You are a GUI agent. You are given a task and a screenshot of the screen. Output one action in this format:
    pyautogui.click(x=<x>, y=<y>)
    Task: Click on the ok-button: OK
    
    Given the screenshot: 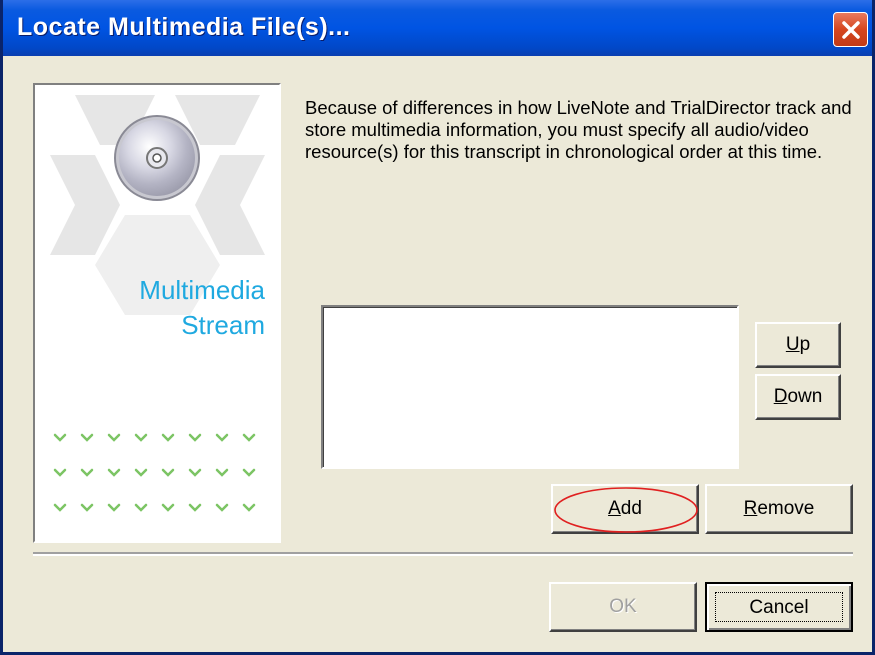 What is the action you would take?
    pyautogui.click(x=623, y=607)
    